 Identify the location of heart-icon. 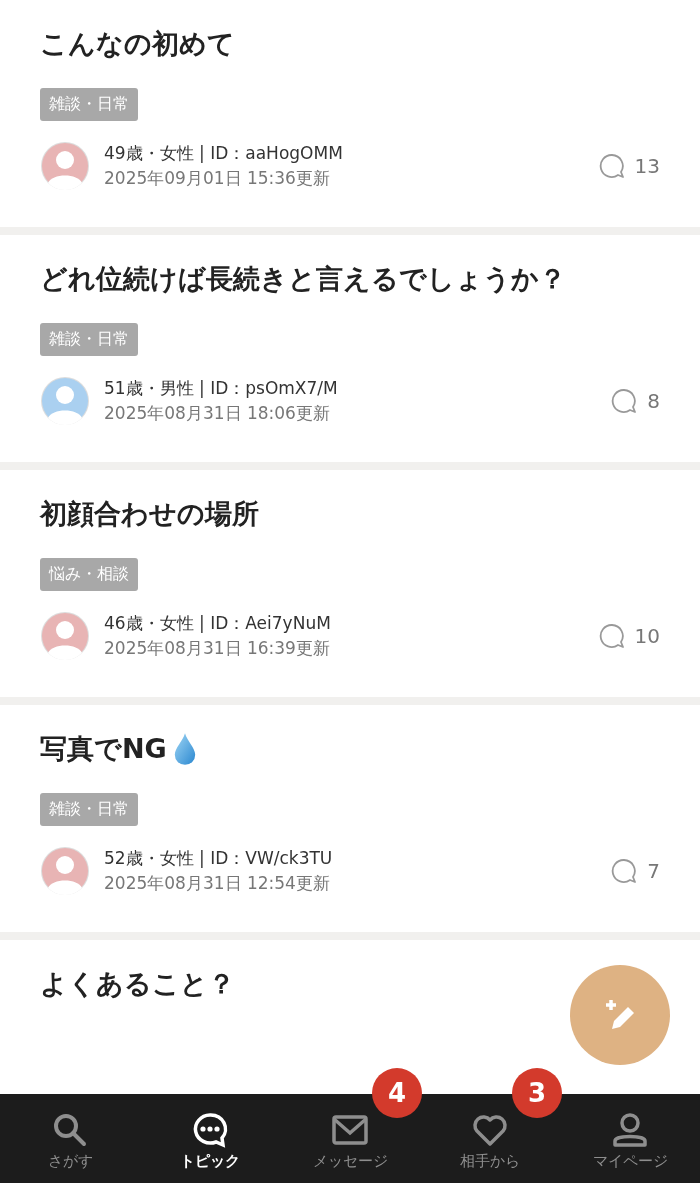
(490, 1130).